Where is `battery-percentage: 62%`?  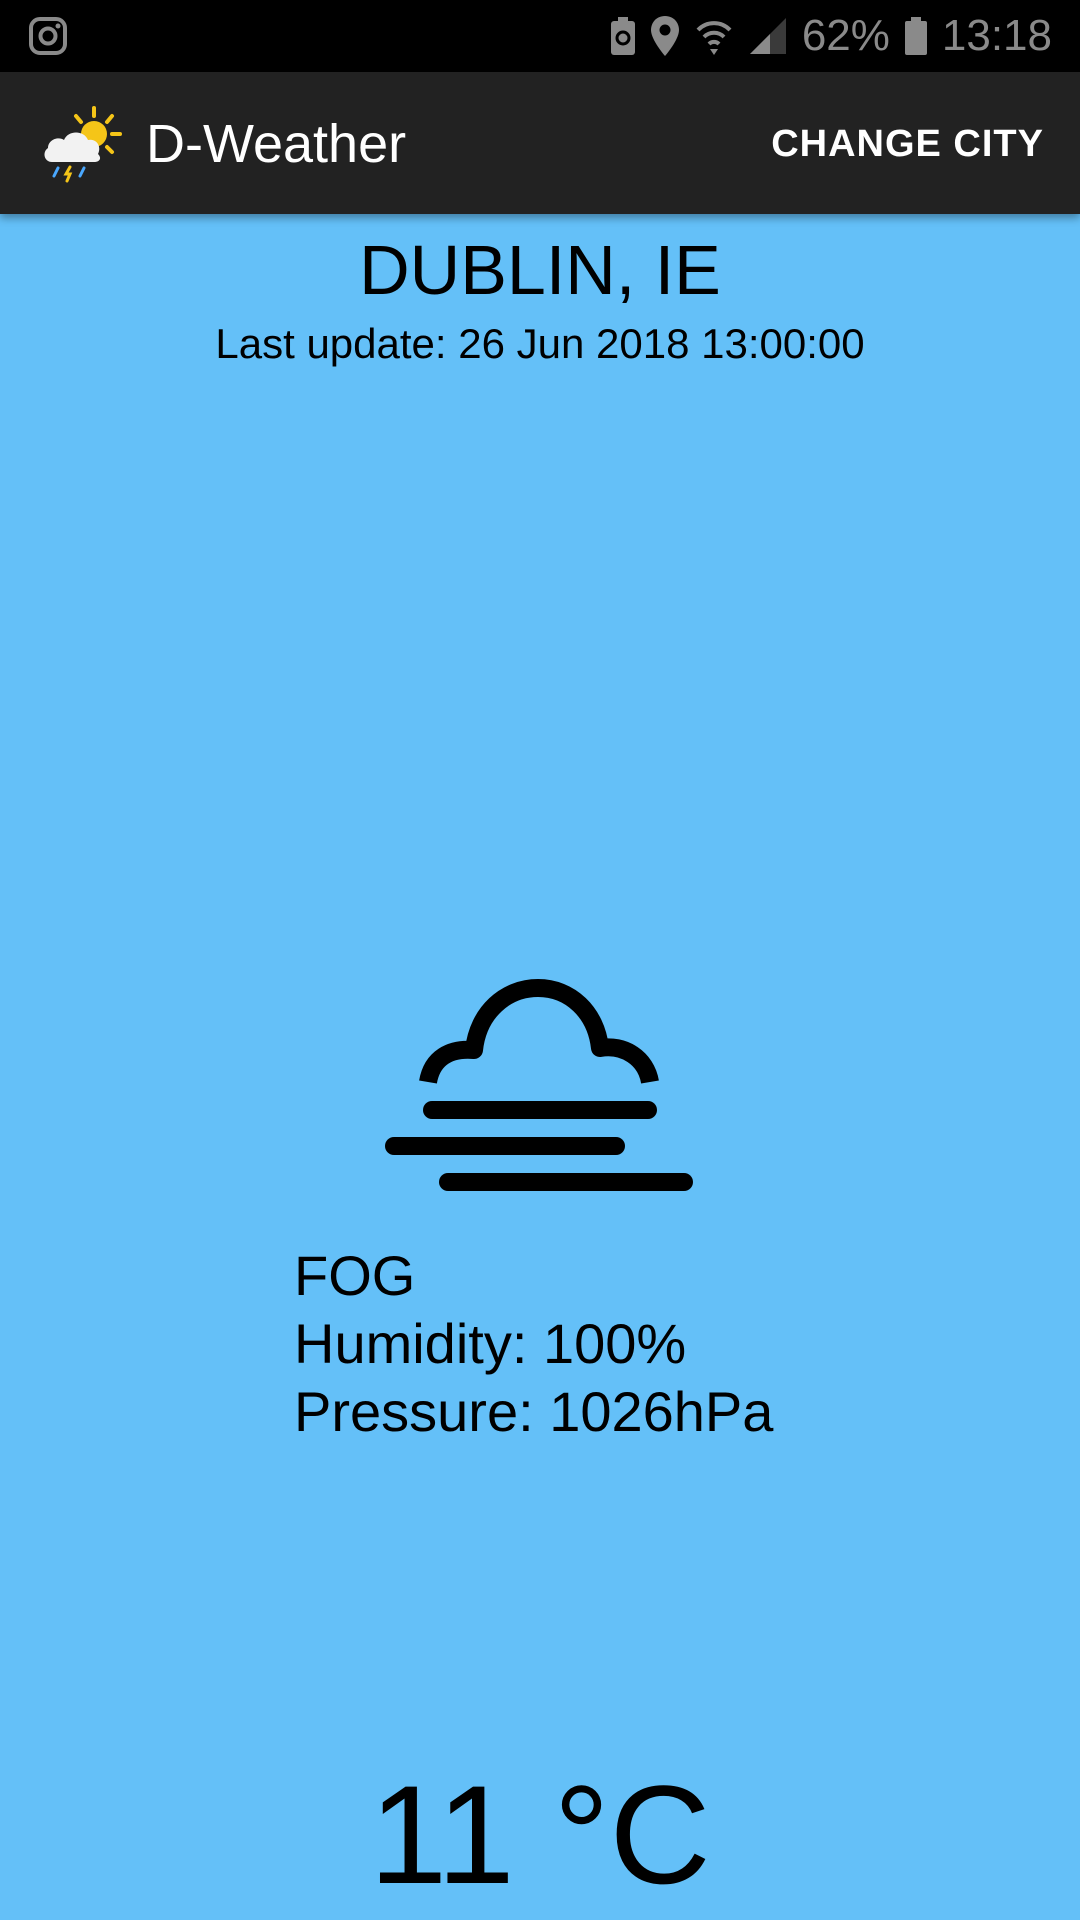
battery-percentage: 62% is located at coordinates (845, 35).